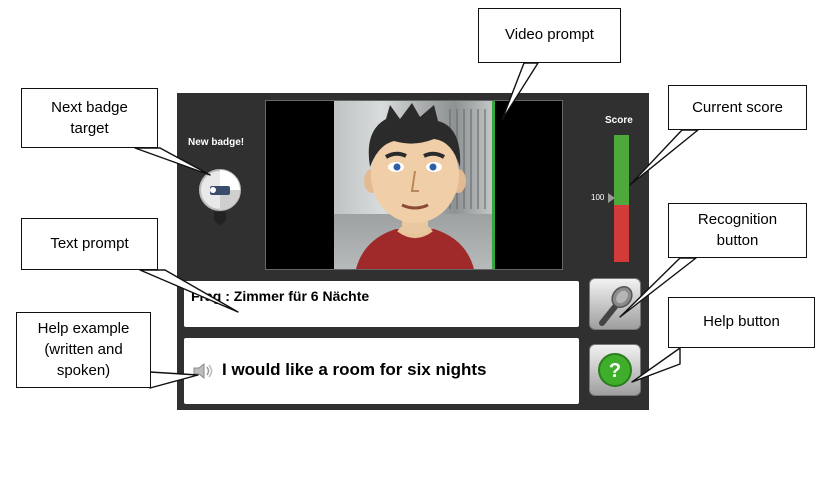 The image size is (830, 480). What do you see at coordinates (664, 157) in the screenshot?
I see `pointer-current-score` at bounding box center [664, 157].